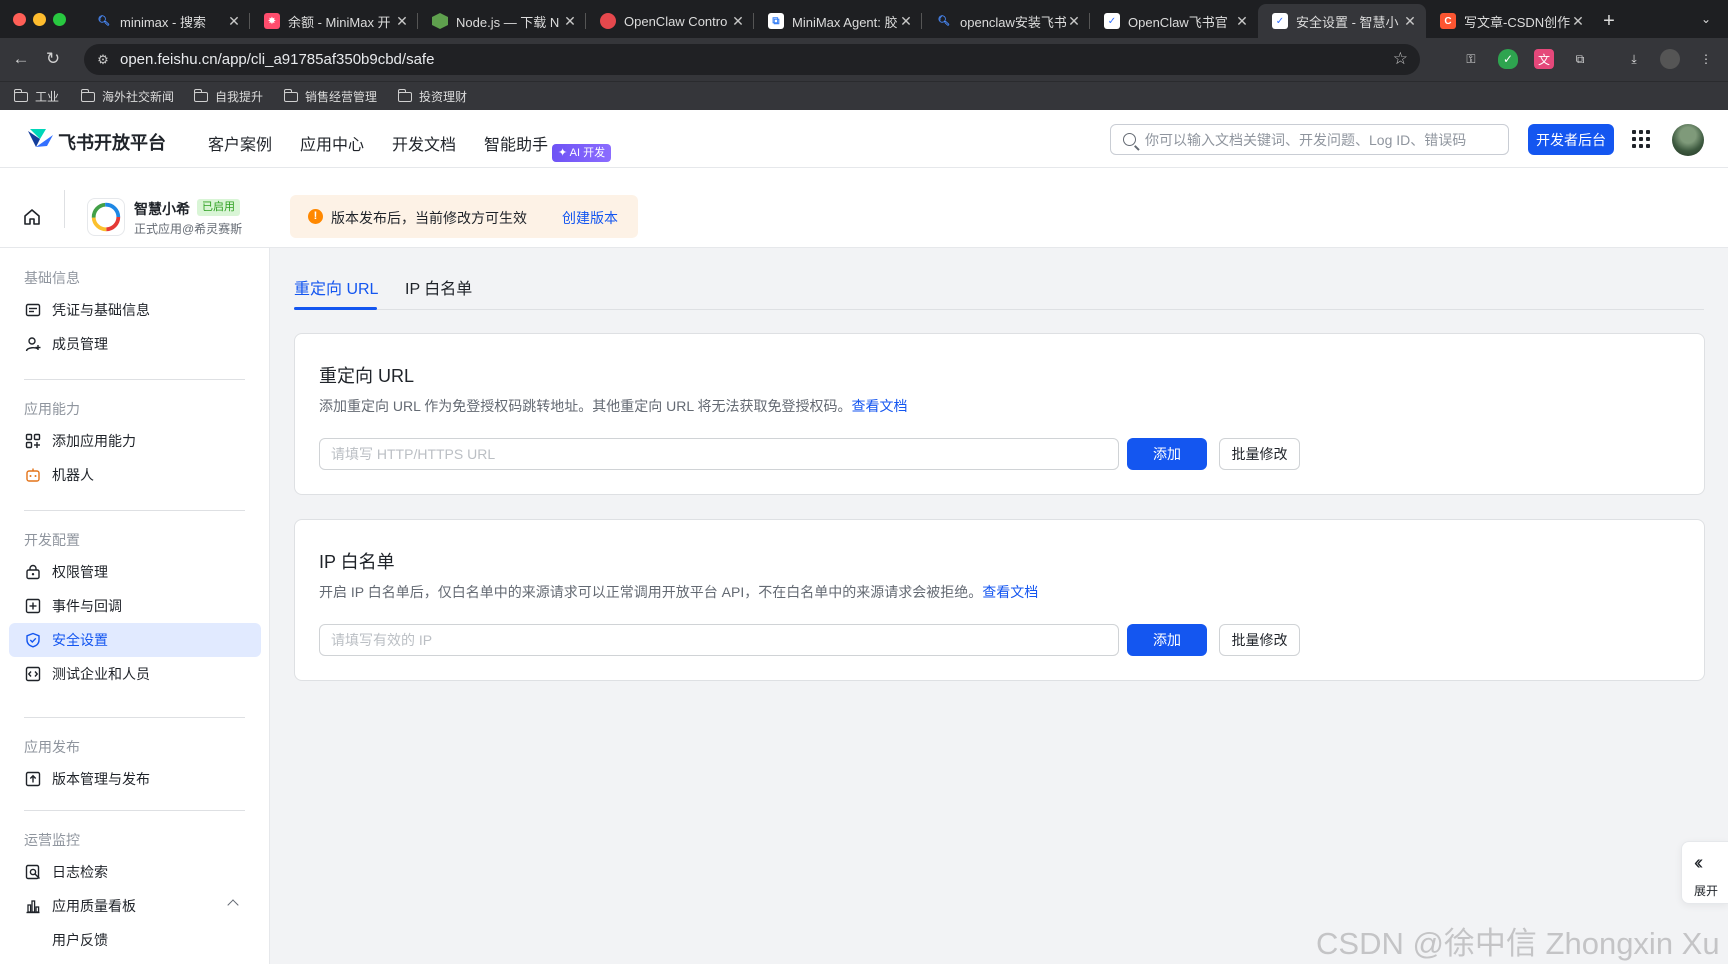 Image resolution: width=1728 pixels, height=964 pixels. What do you see at coordinates (1259, 640) in the screenshot?
I see `batch-edit-ip-button: 批量修改` at bounding box center [1259, 640].